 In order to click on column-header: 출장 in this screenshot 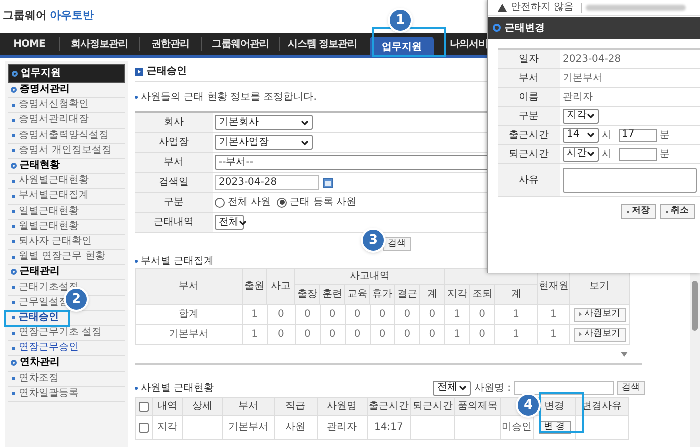, I will do `click(307, 295)`.